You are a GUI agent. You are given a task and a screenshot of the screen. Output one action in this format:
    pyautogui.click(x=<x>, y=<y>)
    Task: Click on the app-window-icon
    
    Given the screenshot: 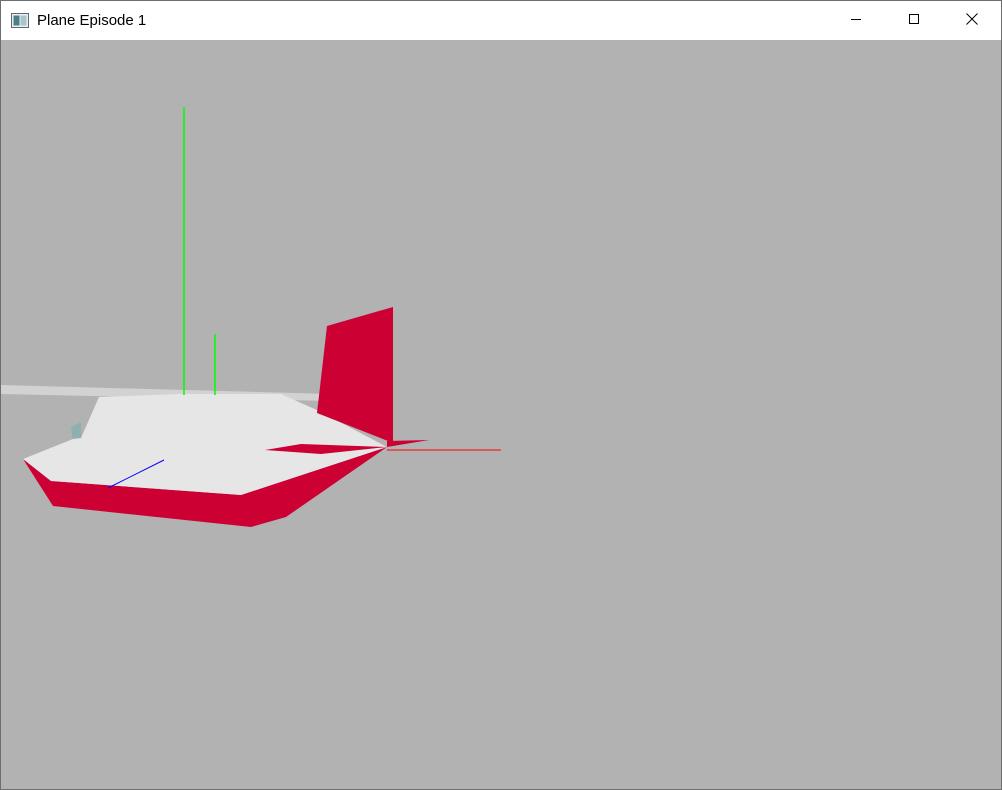 What is the action you would take?
    pyautogui.click(x=20, y=20)
    